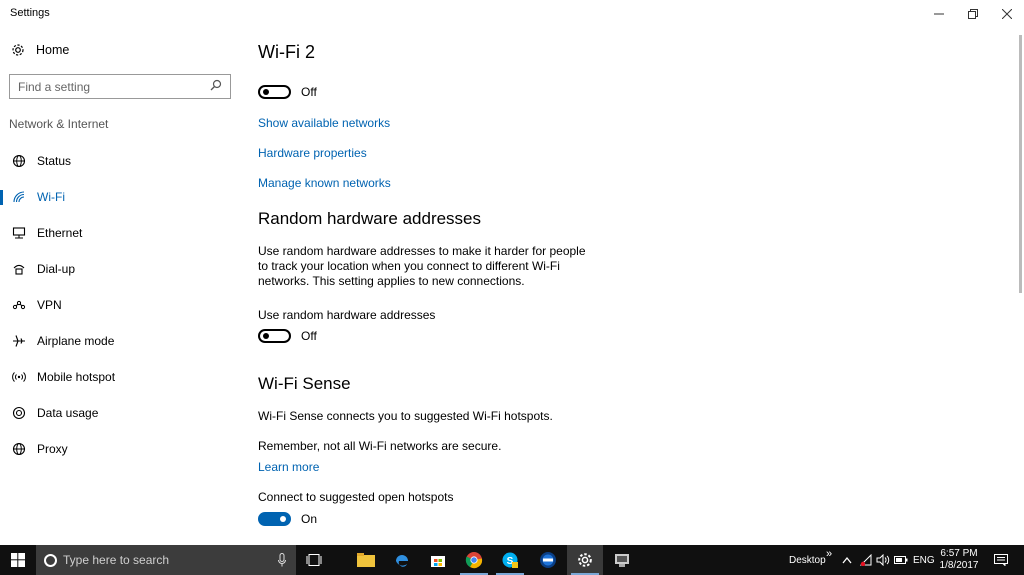 This screenshot has width=1024, height=575. What do you see at coordinates (49, 305) in the screenshot?
I see `sidebar-item-label: VPN` at bounding box center [49, 305].